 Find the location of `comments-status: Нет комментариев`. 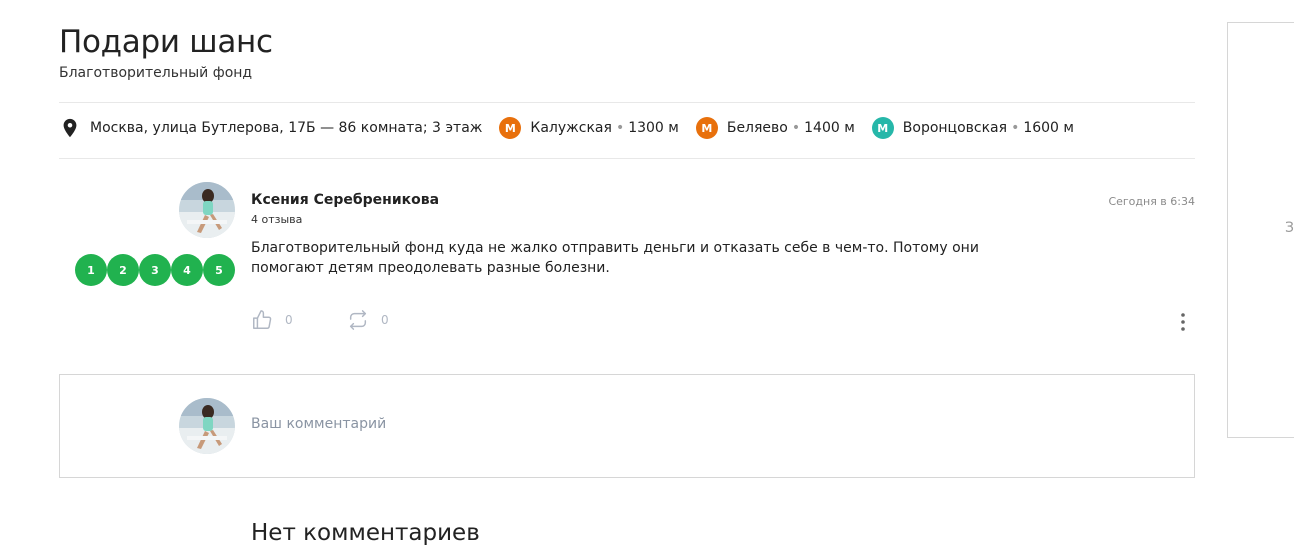

comments-status: Нет комментариев is located at coordinates (365, 533).